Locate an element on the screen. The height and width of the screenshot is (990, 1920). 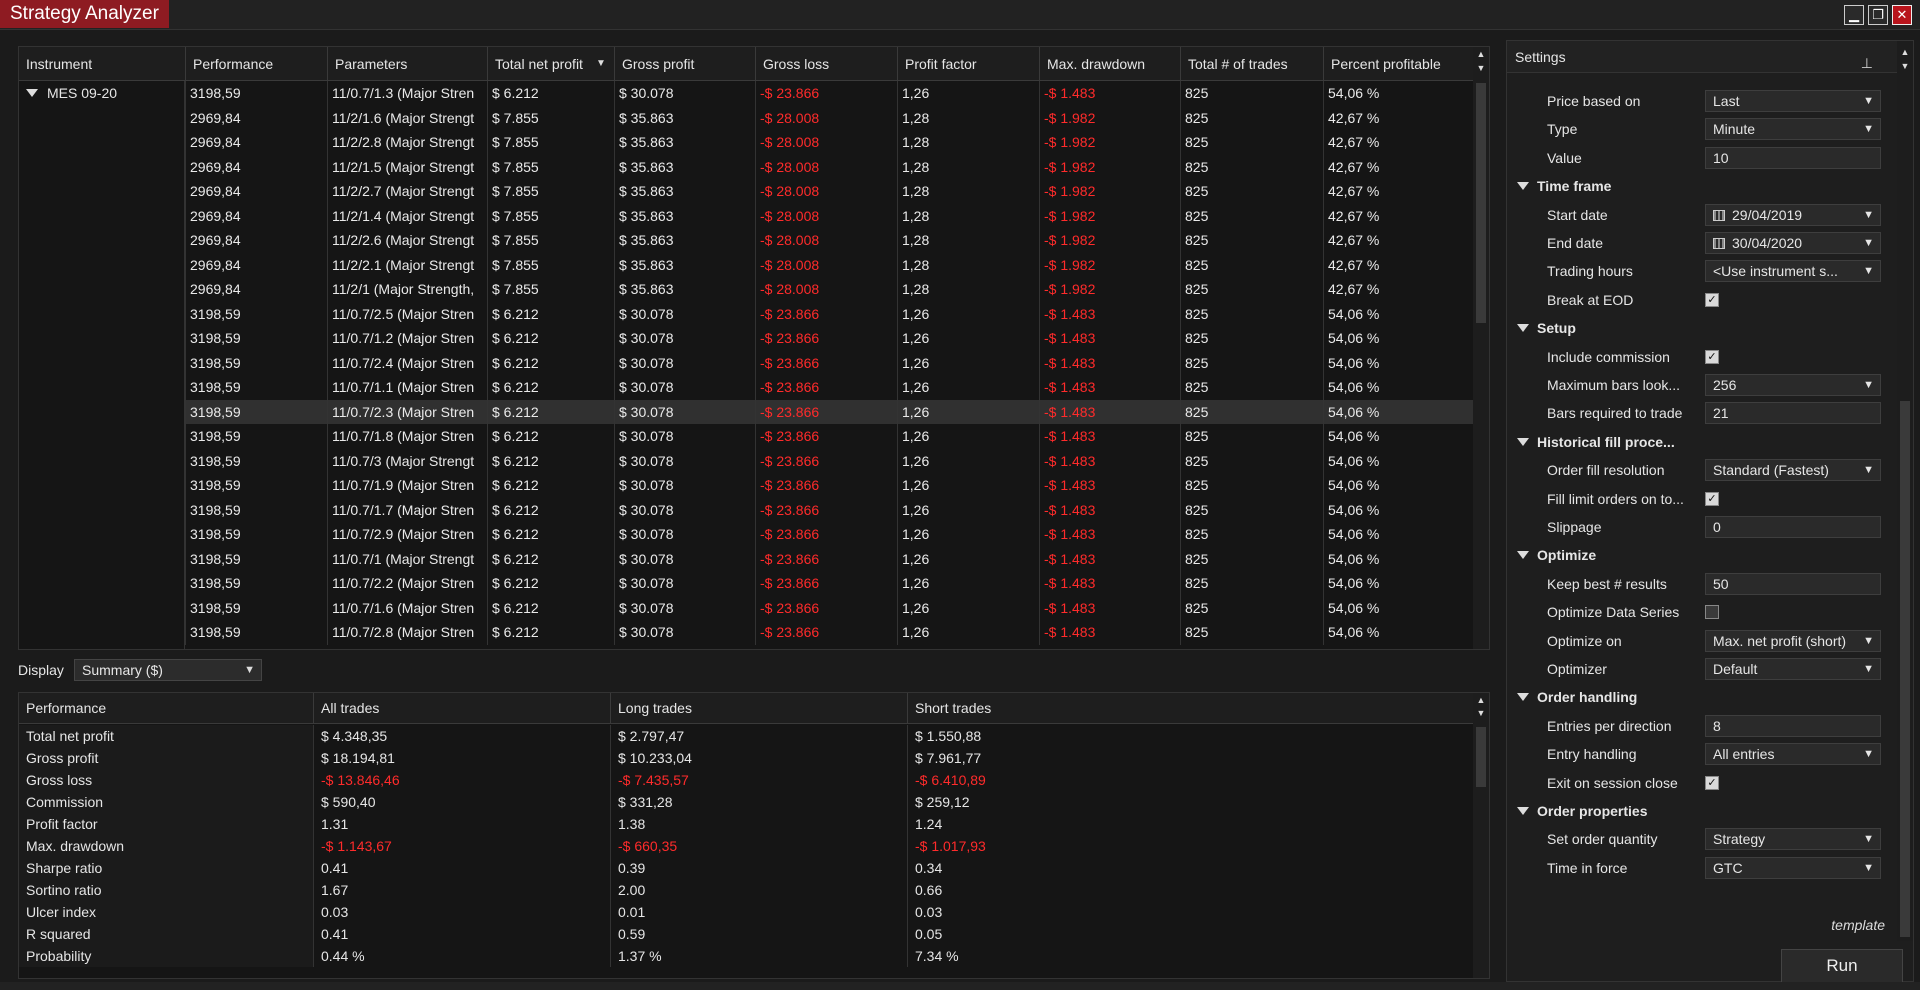
summary-column-header: All trades is located at coordinates (461, 708).